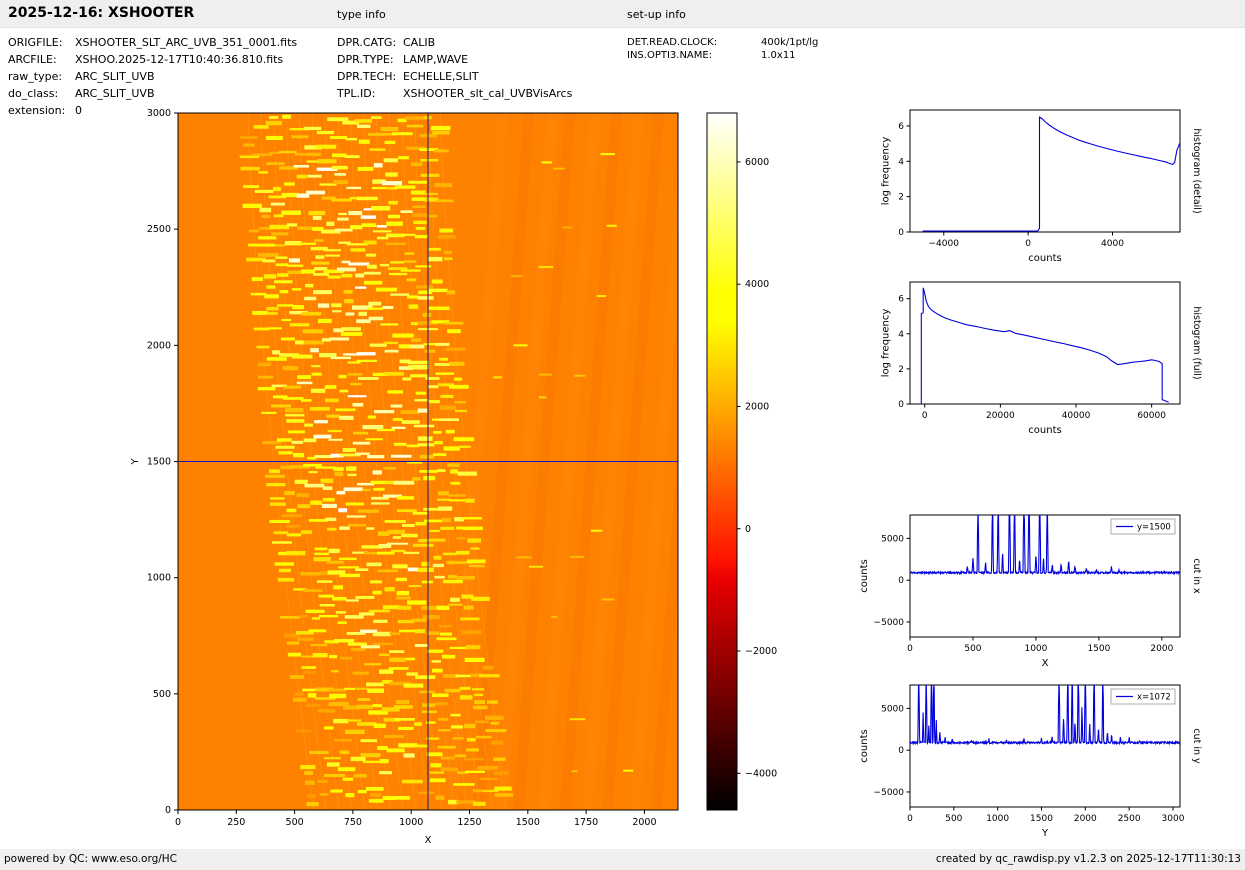 This screenshot has width=1245, height=870. I want to click on field-label: extension:, so click(37, 110).